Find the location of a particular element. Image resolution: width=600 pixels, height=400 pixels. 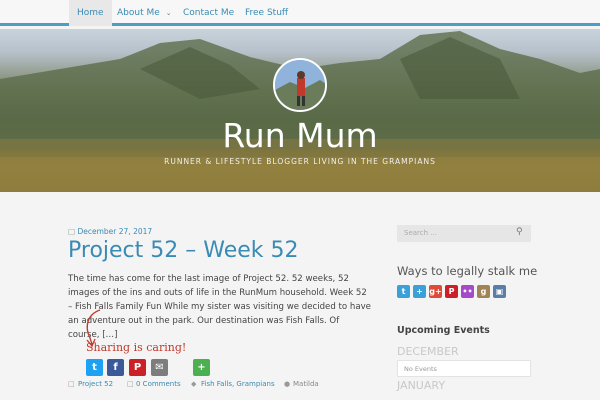

events-widget-title: Upcoming Events is located at coordinates (443, 330).